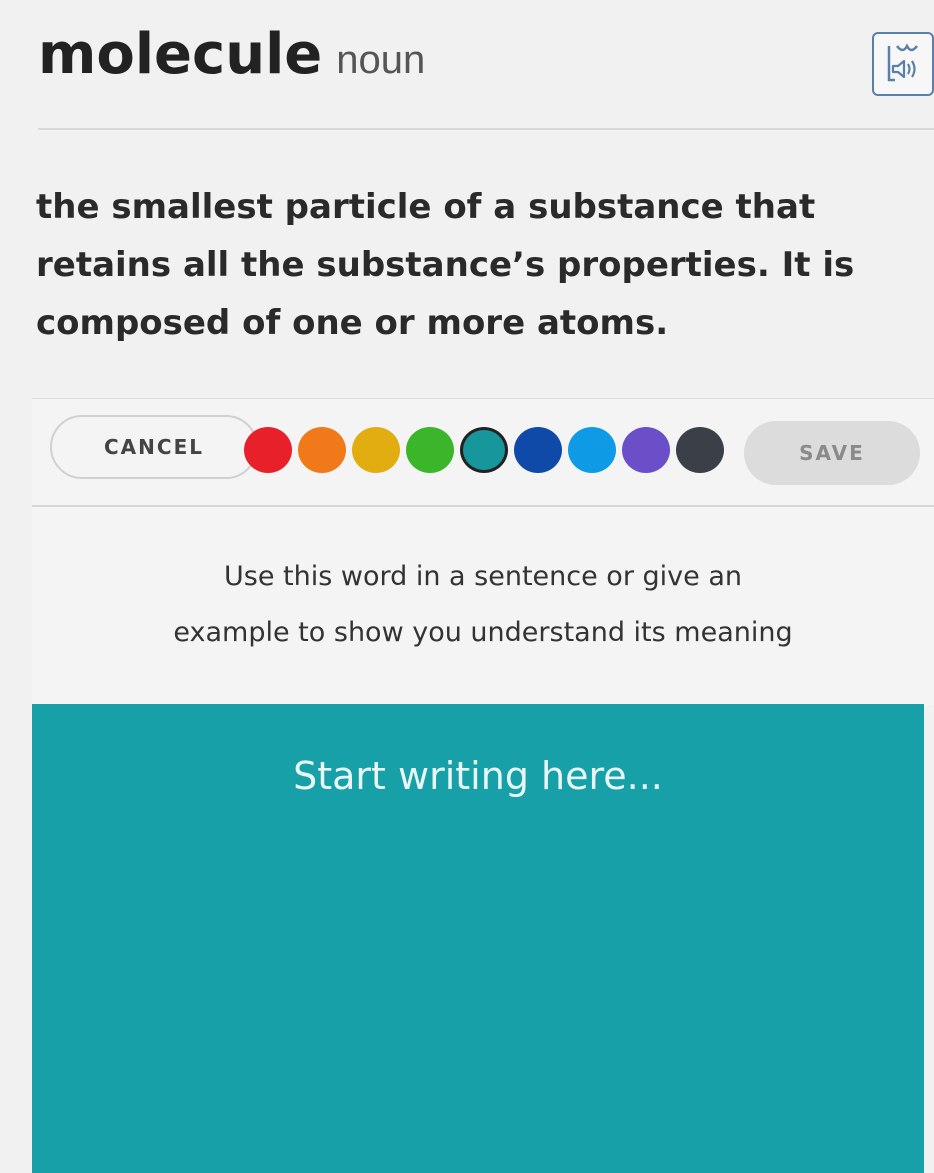  Describe the element at coordinates (486, 62) in the screenshot. I see `entry-header: molecule noun` at that location.